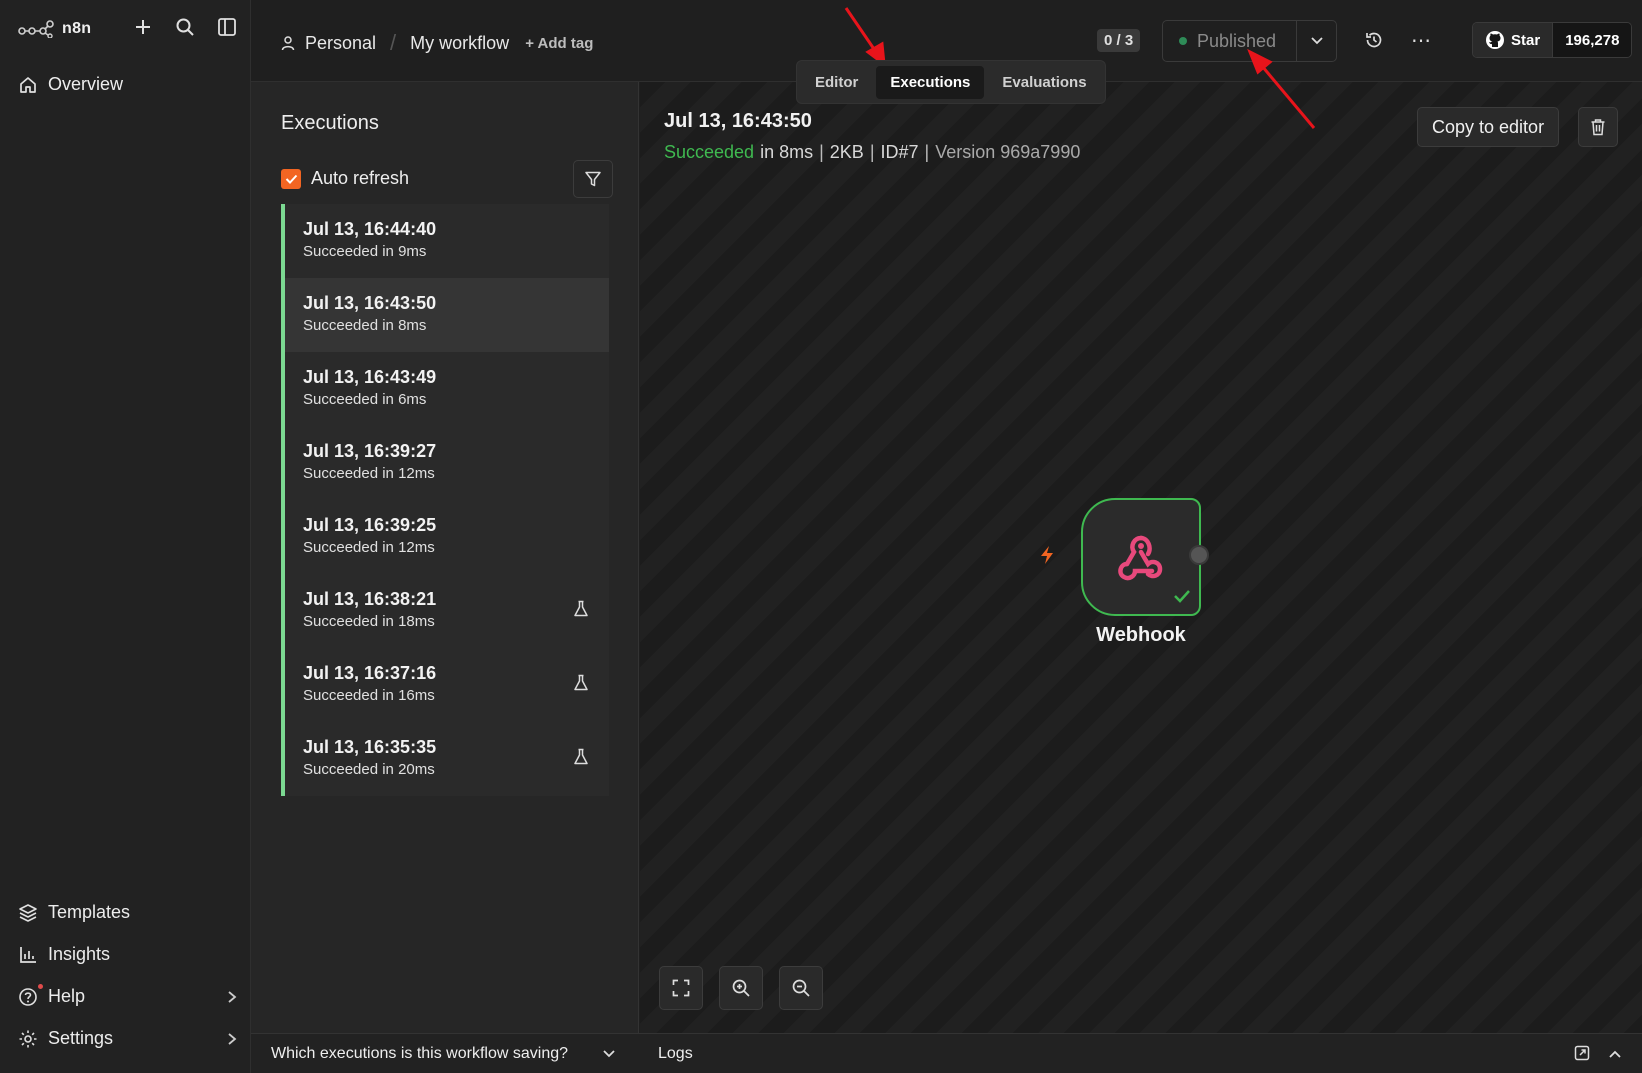  Describe the element at coordinates (67, 996) in the screenshot. I see `nav-help-label: Help` at that location.